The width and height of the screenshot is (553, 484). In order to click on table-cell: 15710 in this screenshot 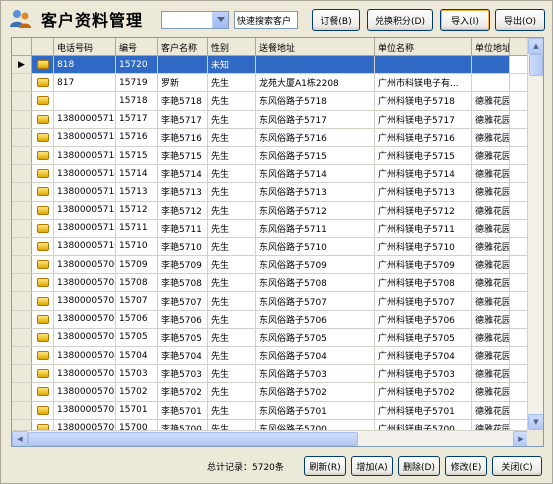, I will do `click(137, 246)`.